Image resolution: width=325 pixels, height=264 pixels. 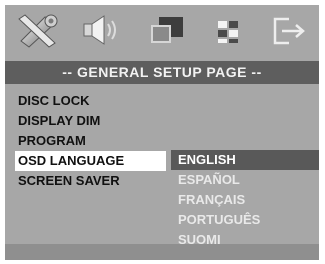 I want to click on tools-icon, so click(x=38, y=30).